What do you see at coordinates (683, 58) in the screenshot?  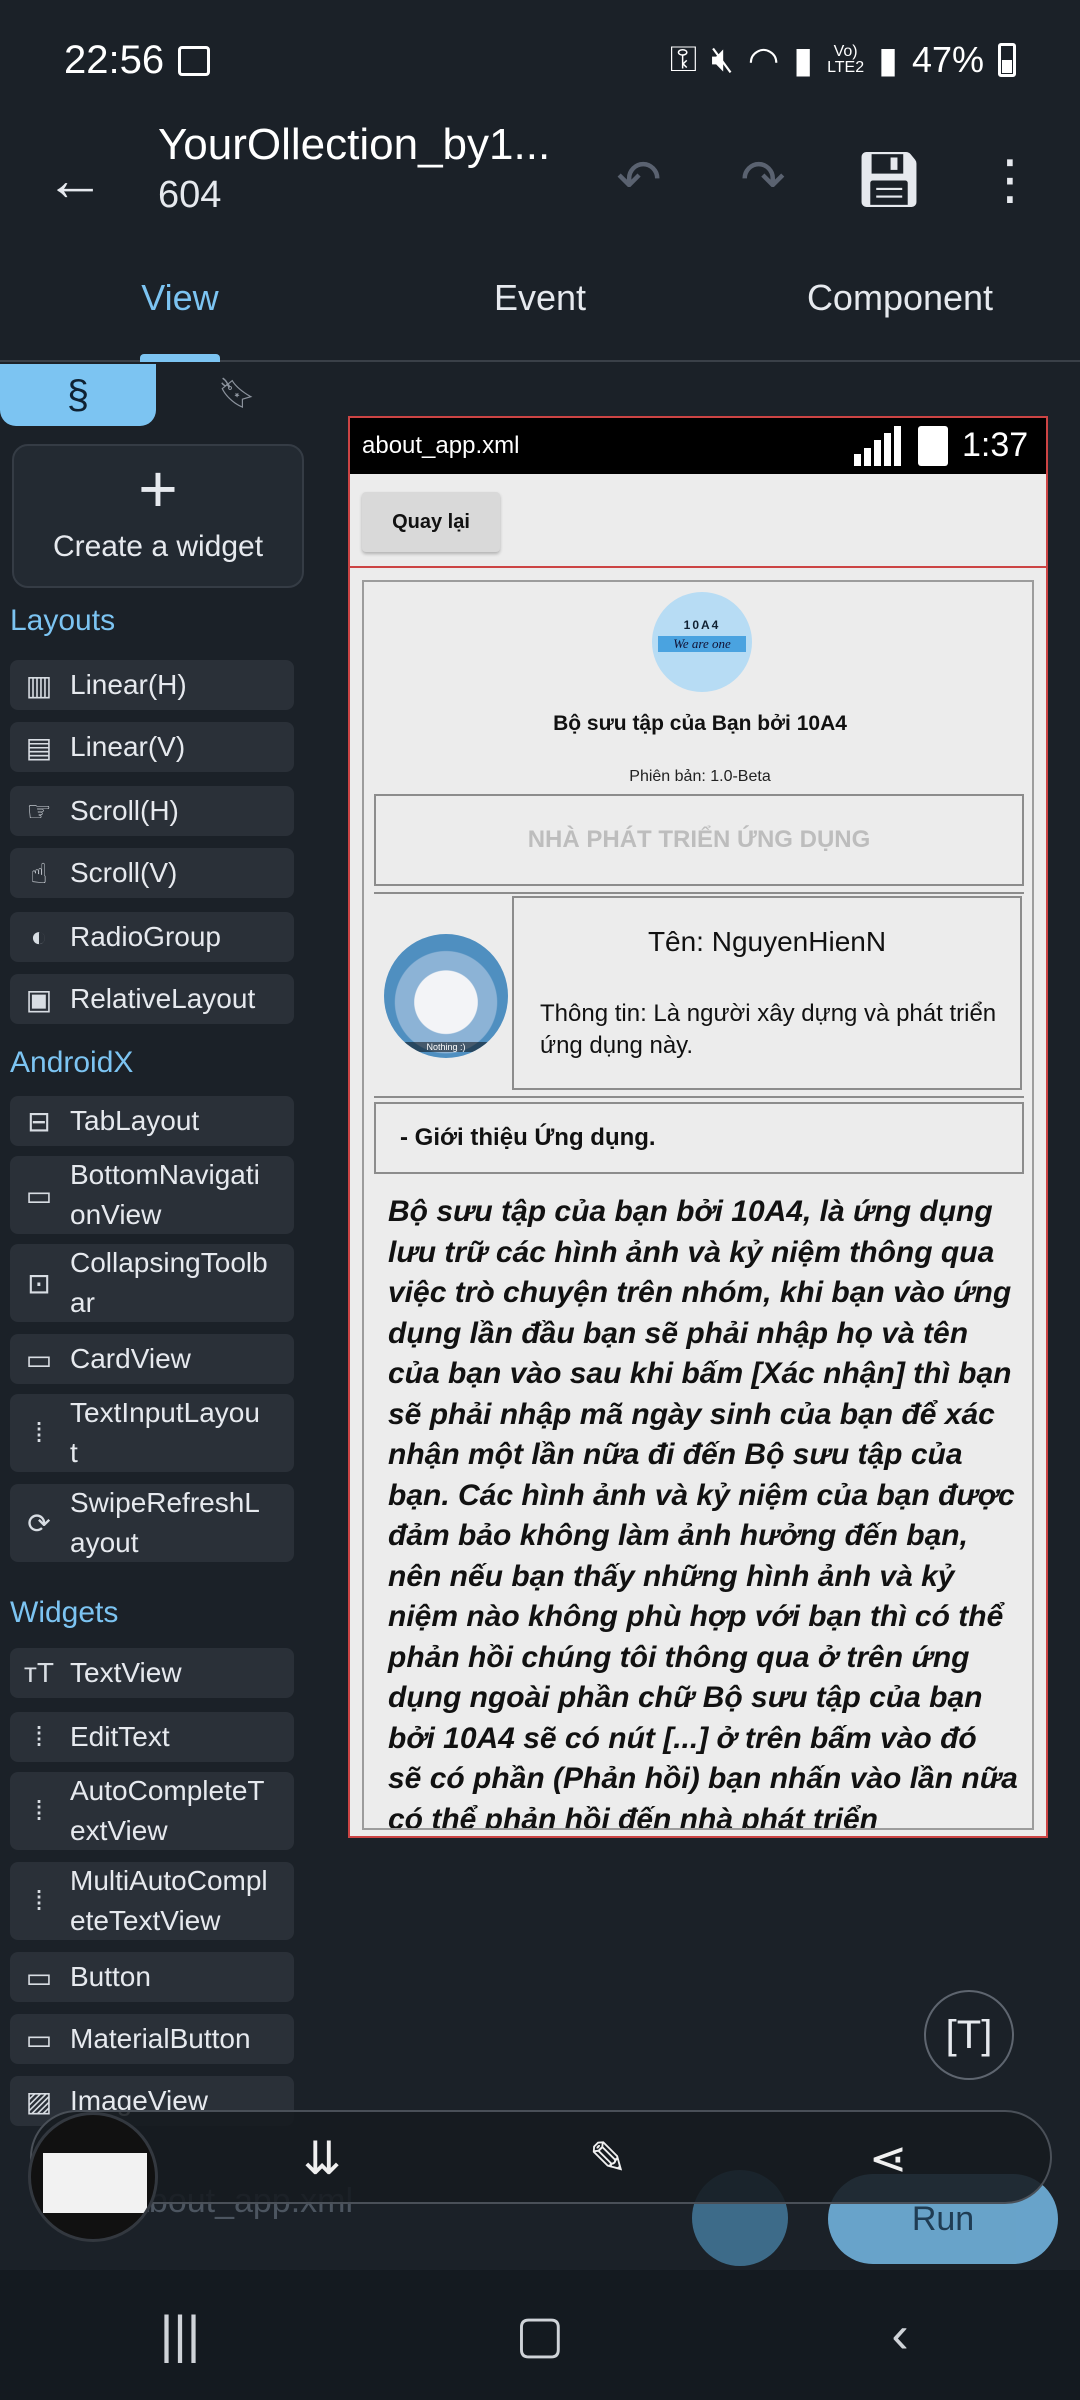 I see `key-icon: ⚿` at bounding box center [683, 58].